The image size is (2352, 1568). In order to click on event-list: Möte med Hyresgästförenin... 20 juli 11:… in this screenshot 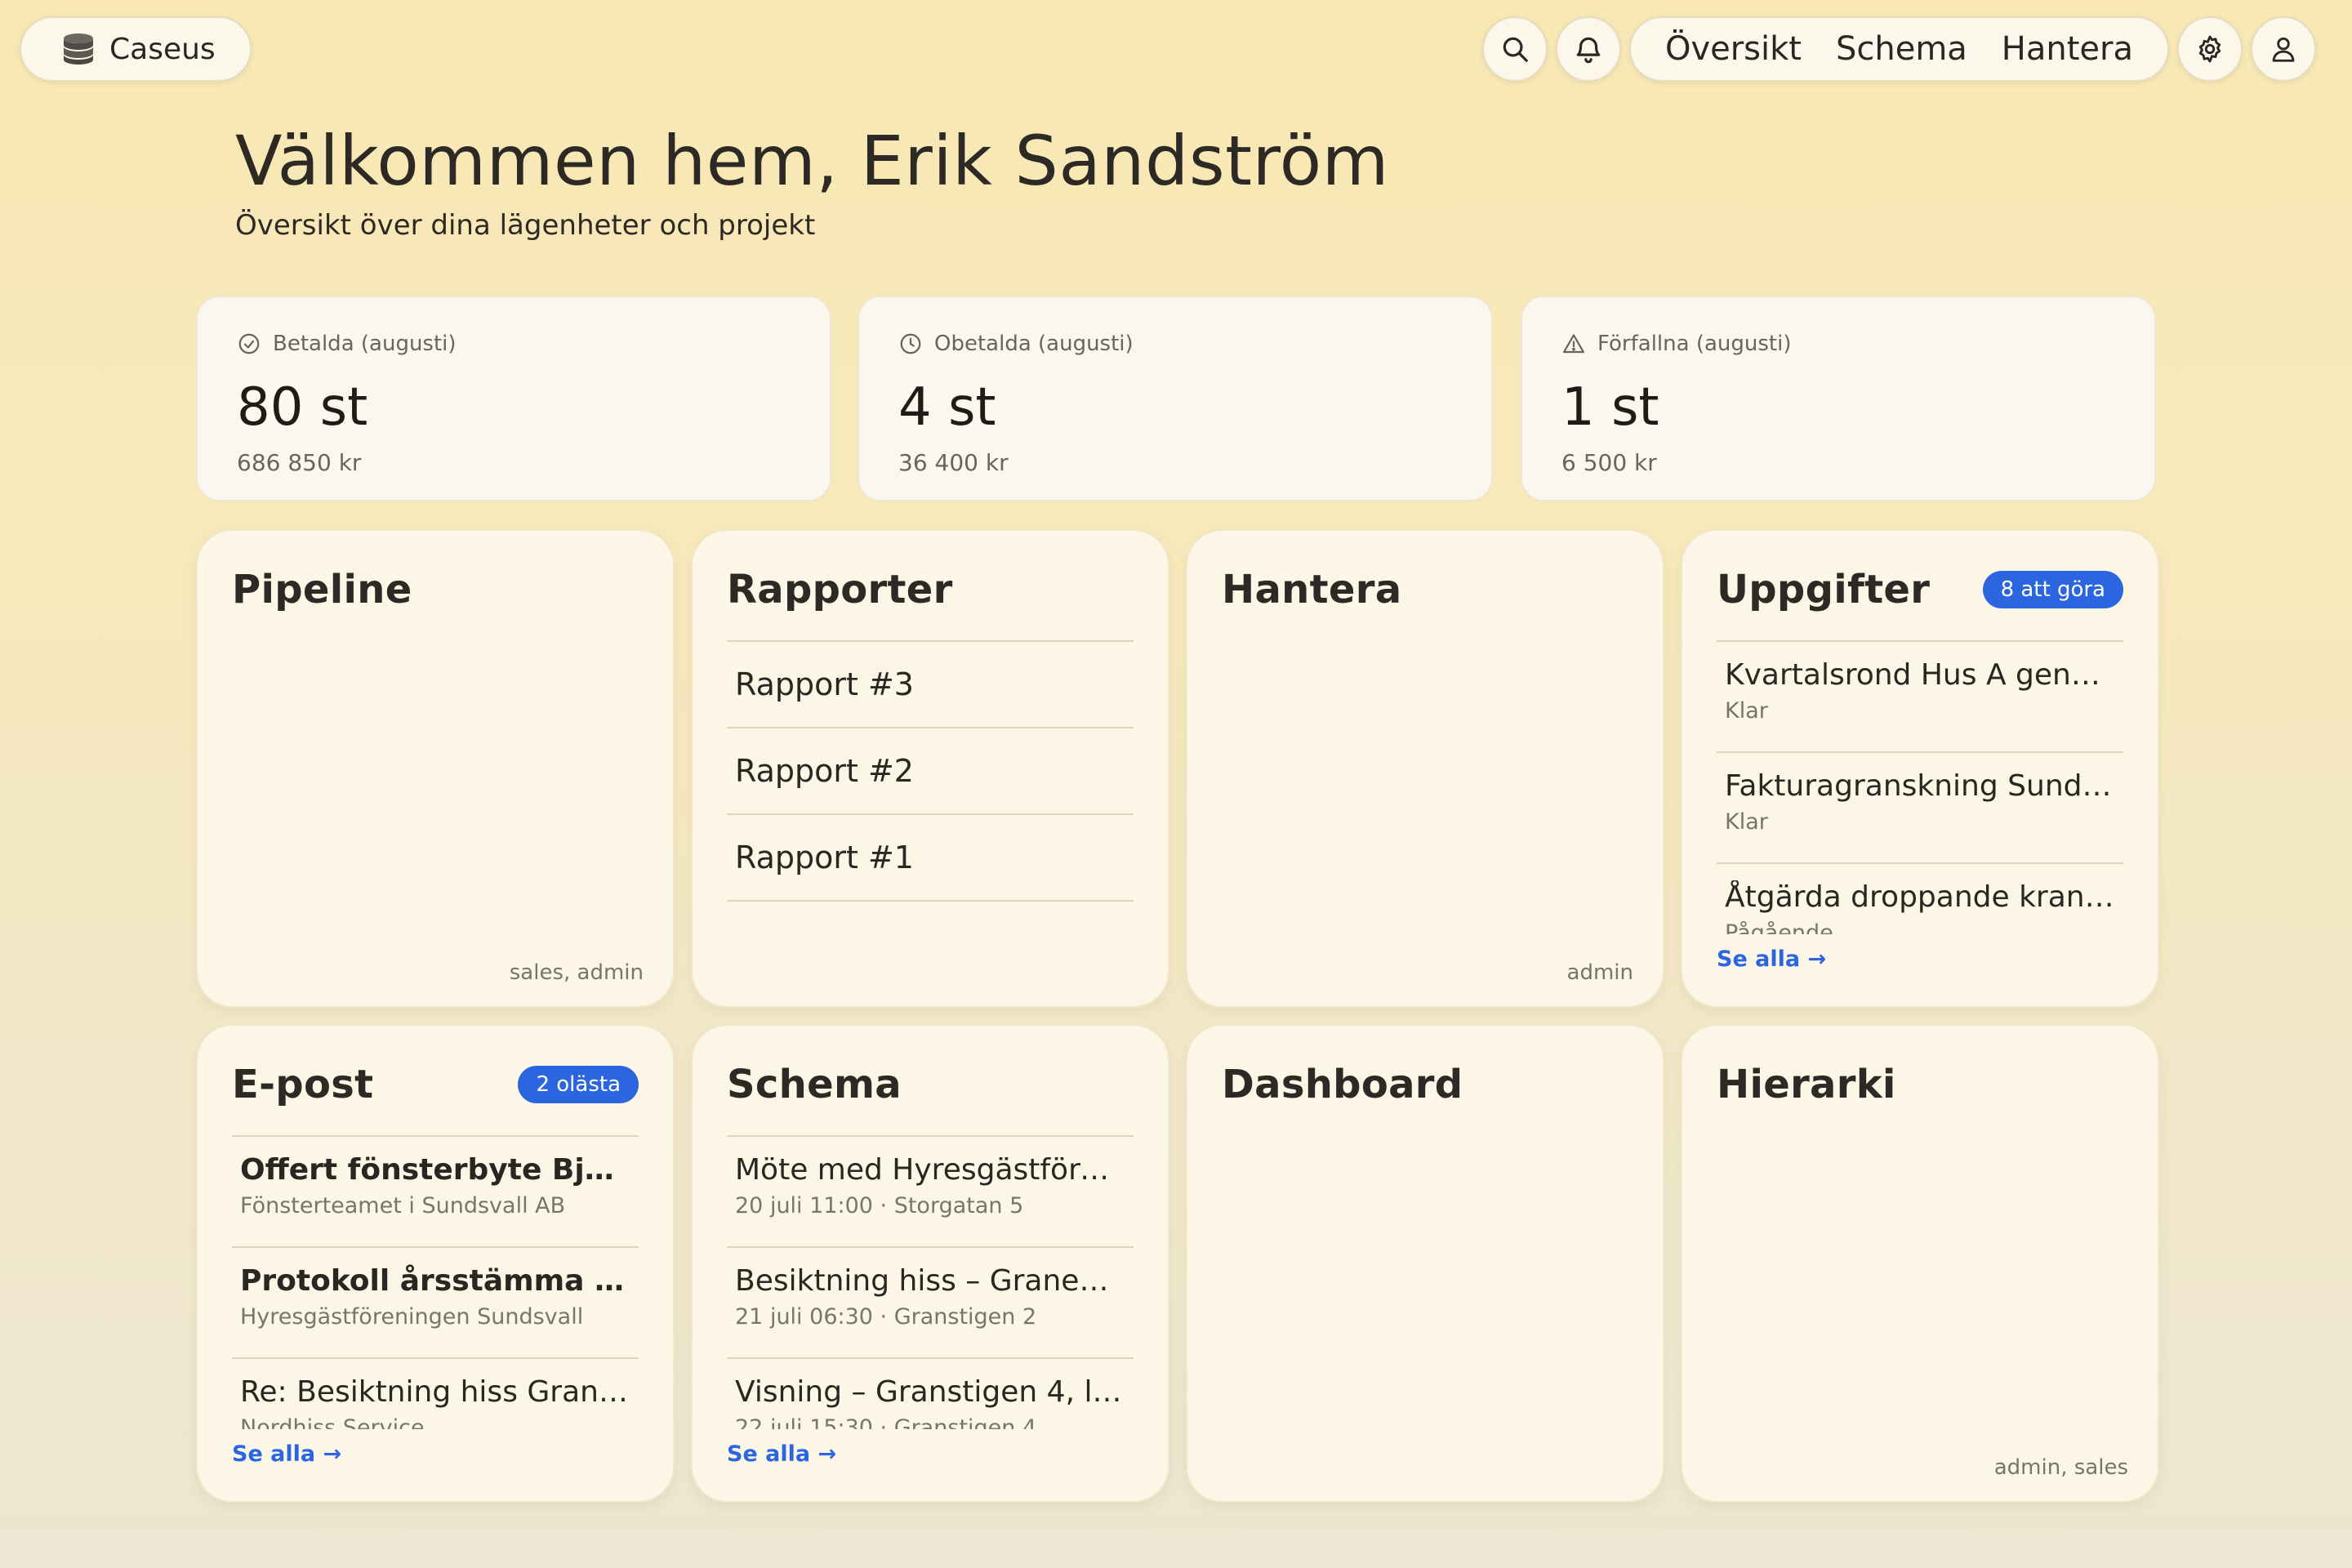, I will do `click(930, 1282)`.